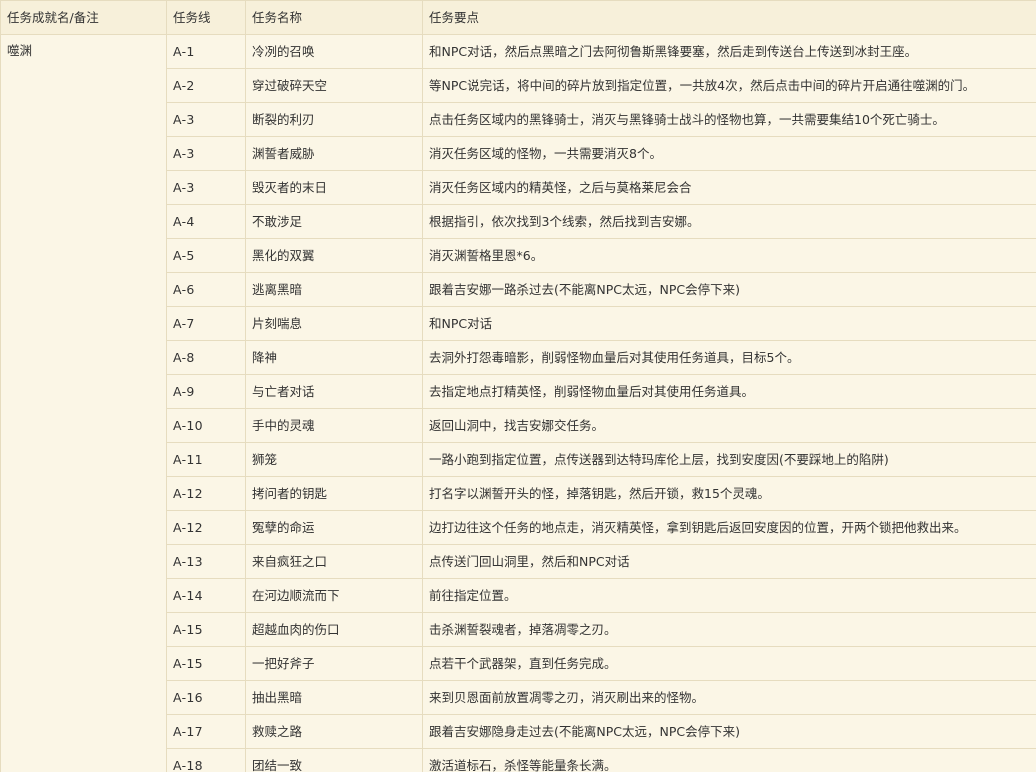  Describe the element at coordinates (334, 357) in the screenshot. I see `quest-name-cell: 降神` at that location.